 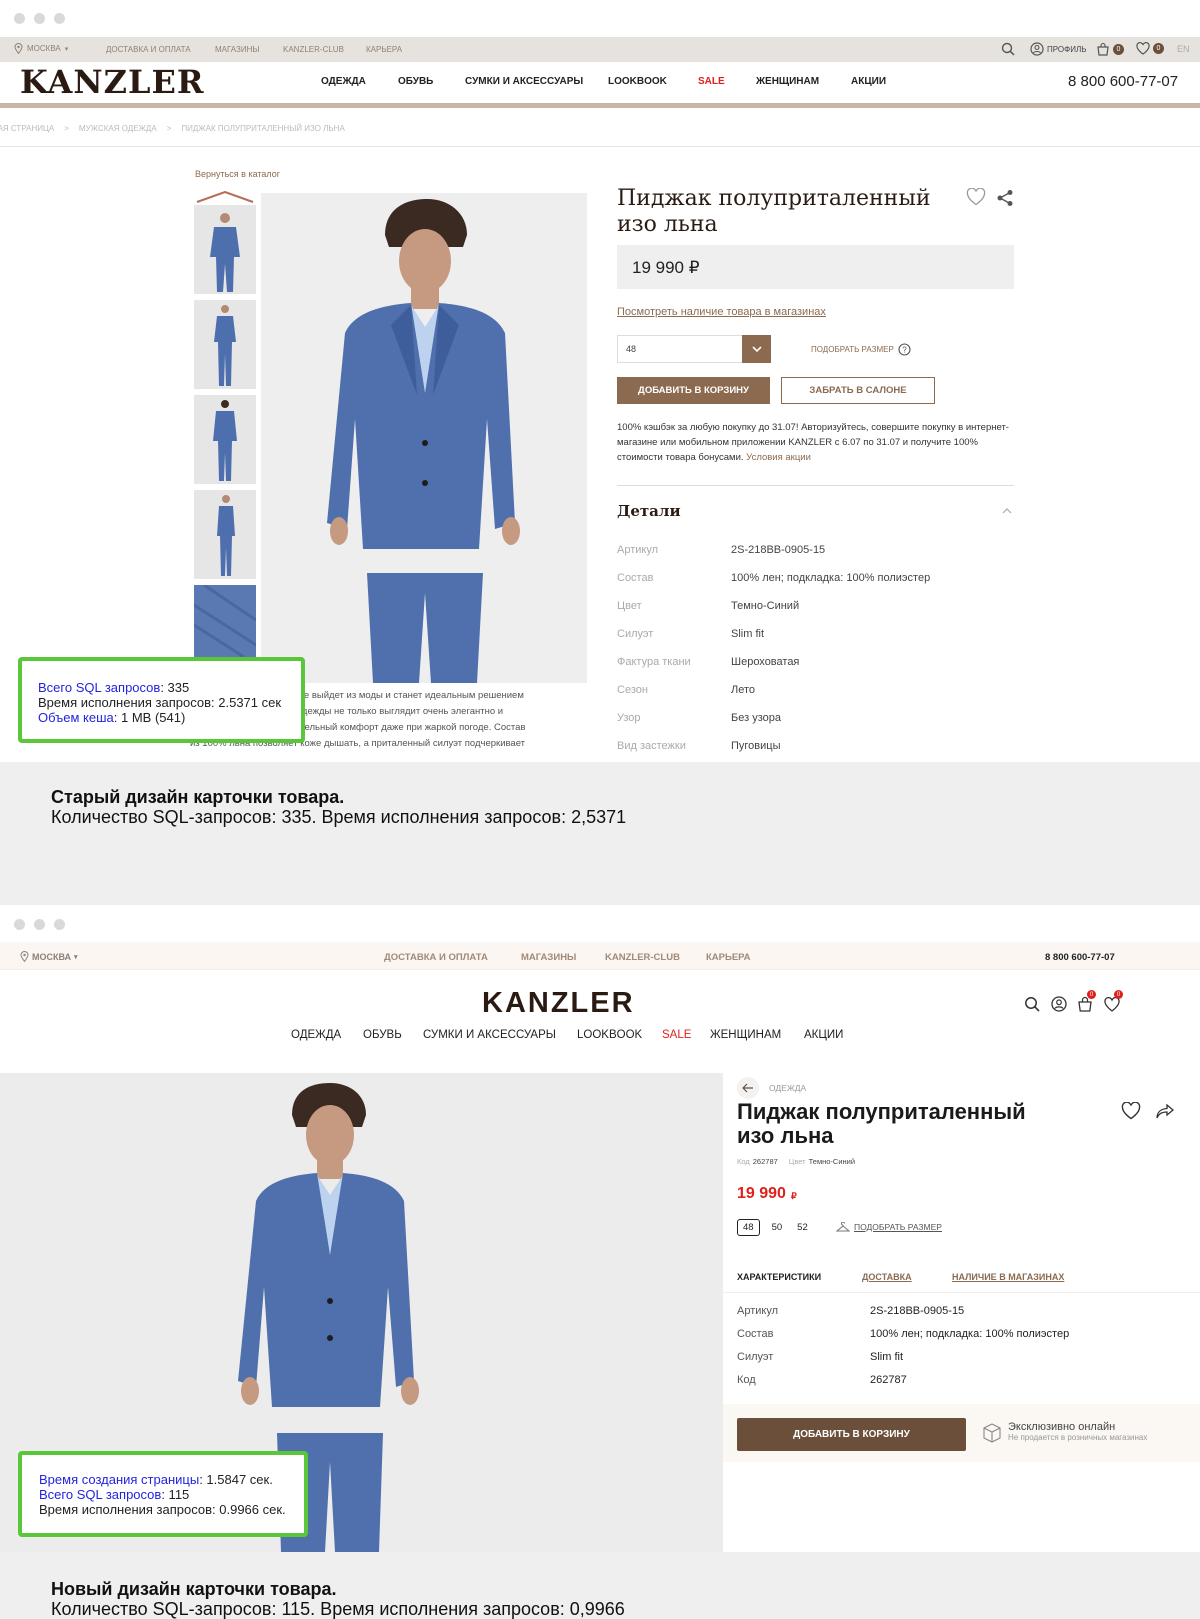 I want to click on breadcrumb-category: МУЖСКАЯ ОДЕЖДА, so click(x=118, y=128).